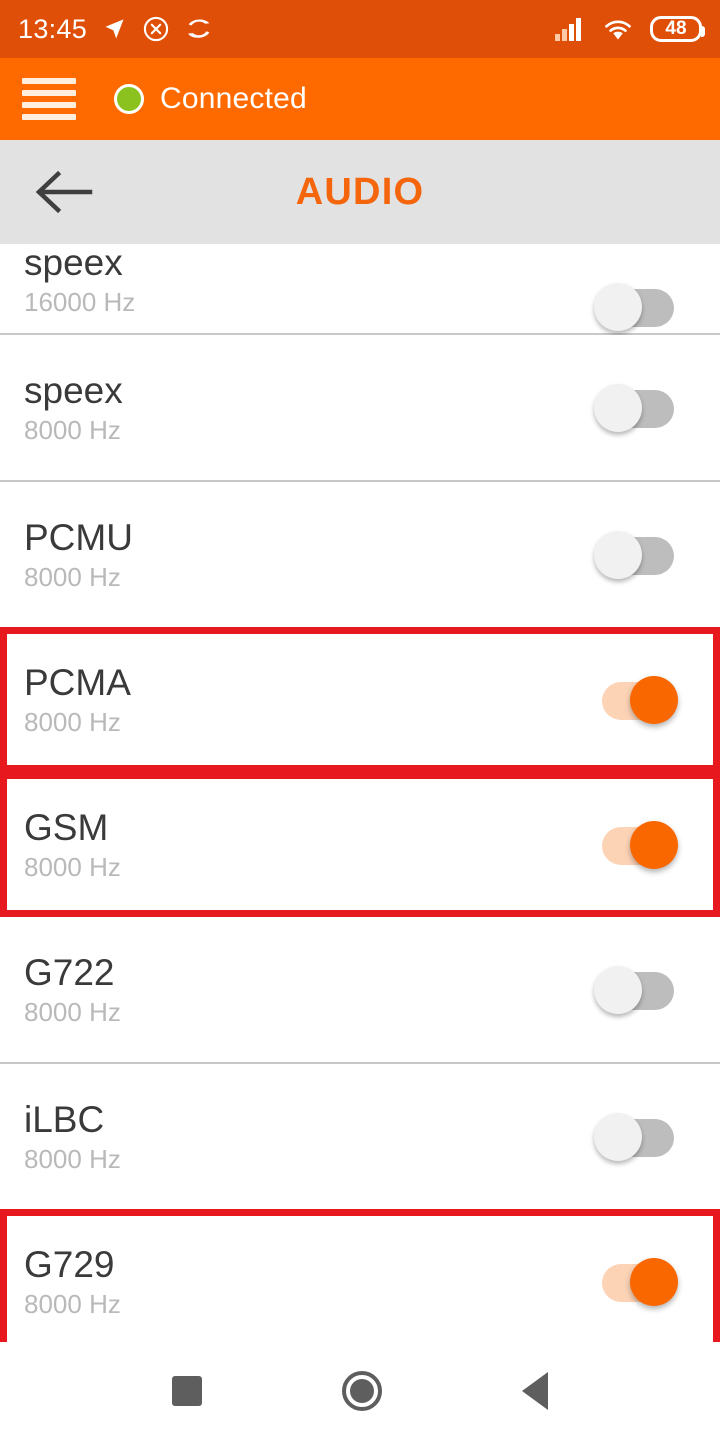 The width and height of the screenshot is (720, 1440). Describe the element at coordinates (199, 29) in the screenshot. I see `sync-fish-icon` at that location.